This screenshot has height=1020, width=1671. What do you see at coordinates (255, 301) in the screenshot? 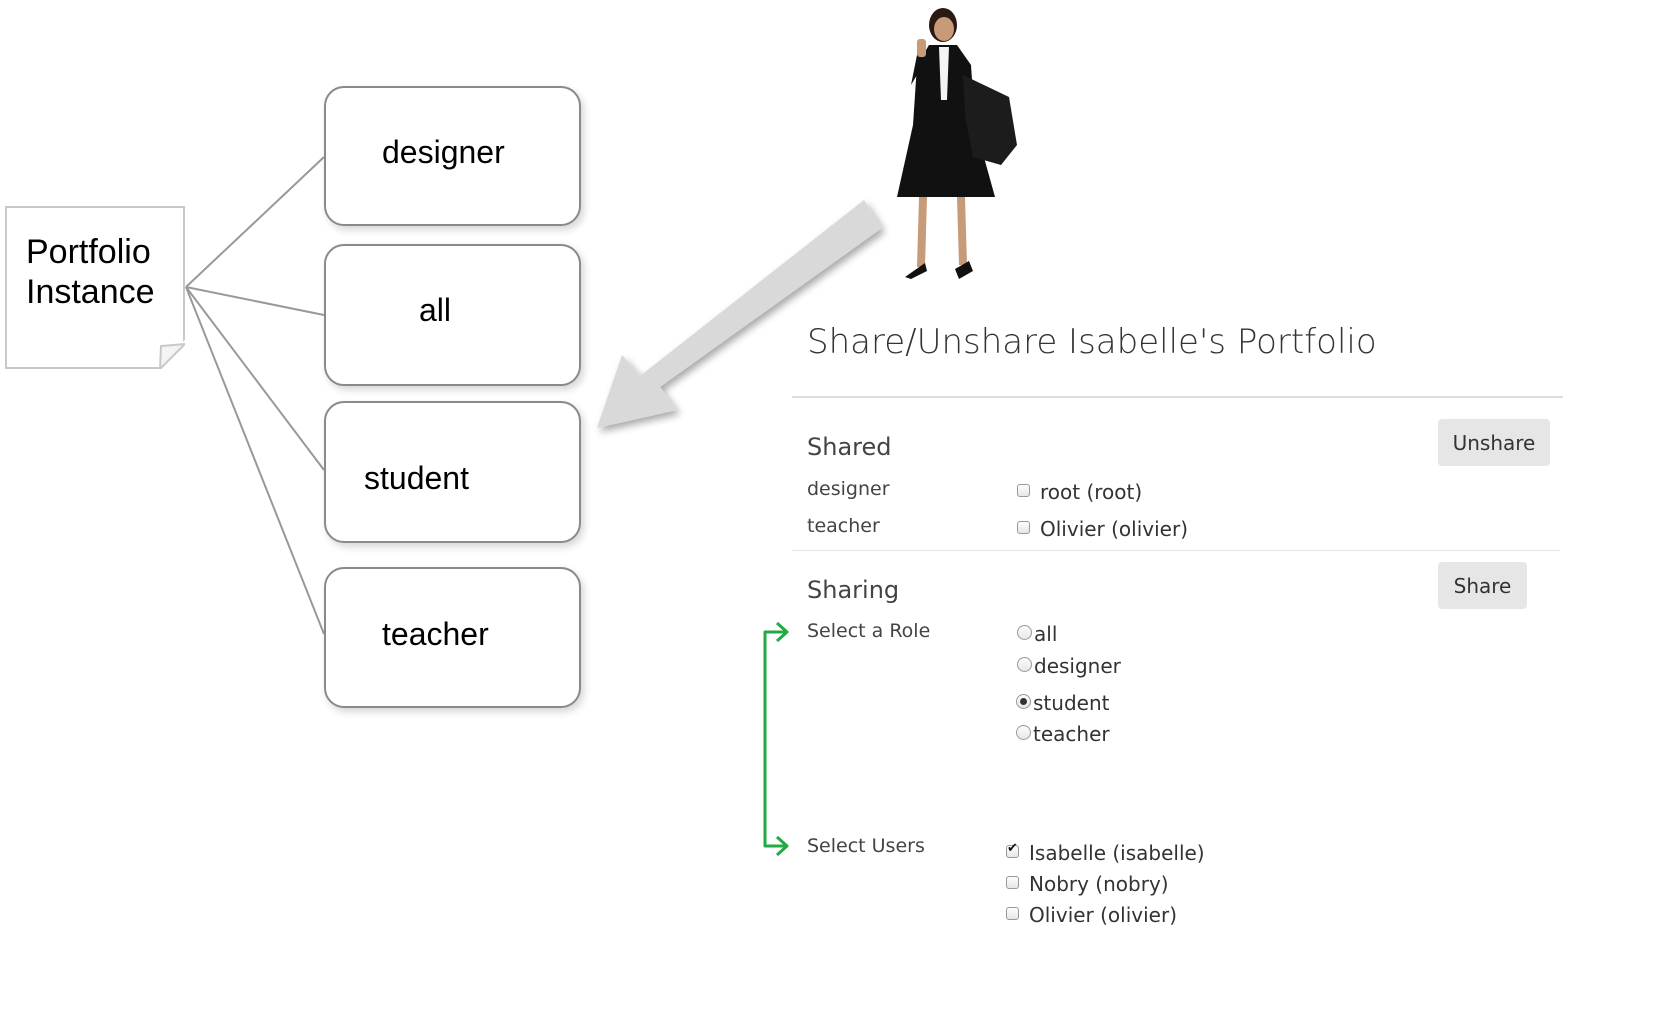
I see `connector-all` at bounding box center [255, 301].